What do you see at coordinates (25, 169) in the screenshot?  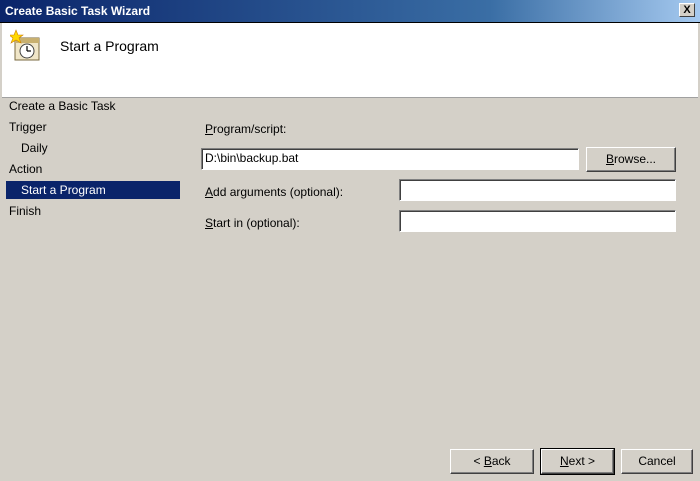 I see `sidebar-item-action: Action` at bounding box center [25, 169].